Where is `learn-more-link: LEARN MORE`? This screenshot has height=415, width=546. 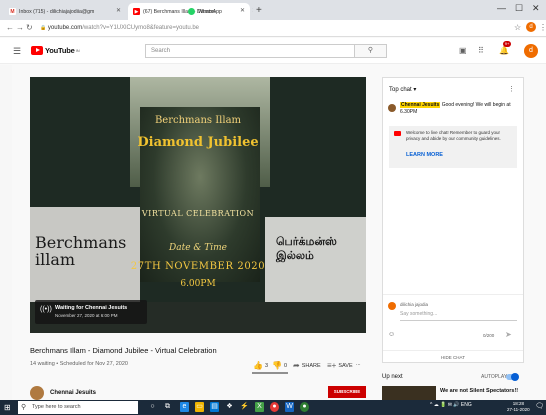 learn-more-link: LEARN MORE is located at coordinates (424, 155).